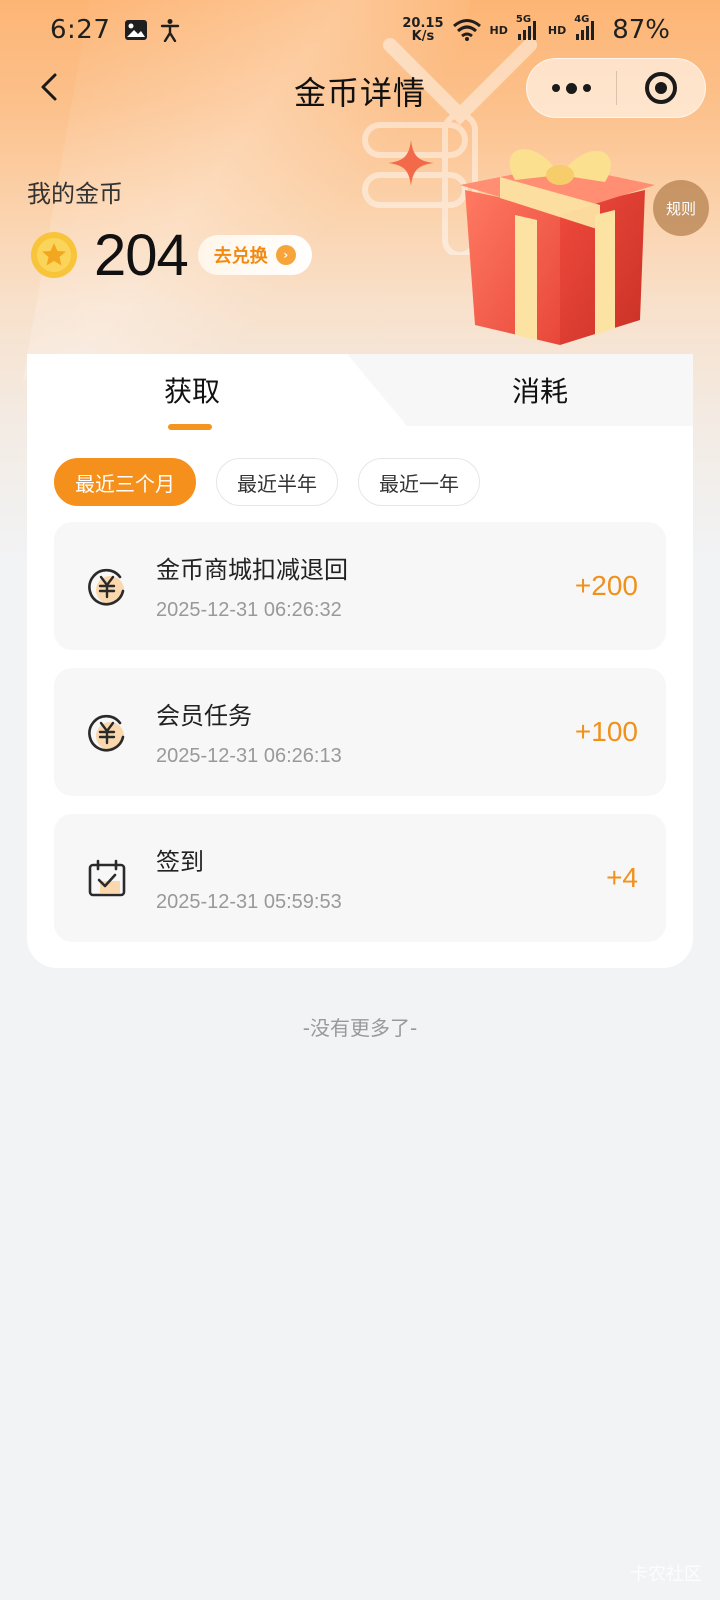  I want to click on redeem-label: 去兑换, so click(240, 256).